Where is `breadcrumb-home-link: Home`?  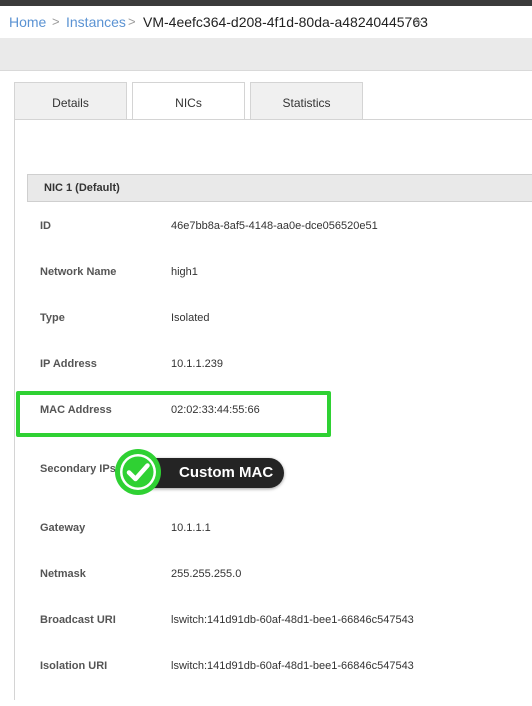 breadcrumb-home-link: Home is located at coordinates (27, 22).